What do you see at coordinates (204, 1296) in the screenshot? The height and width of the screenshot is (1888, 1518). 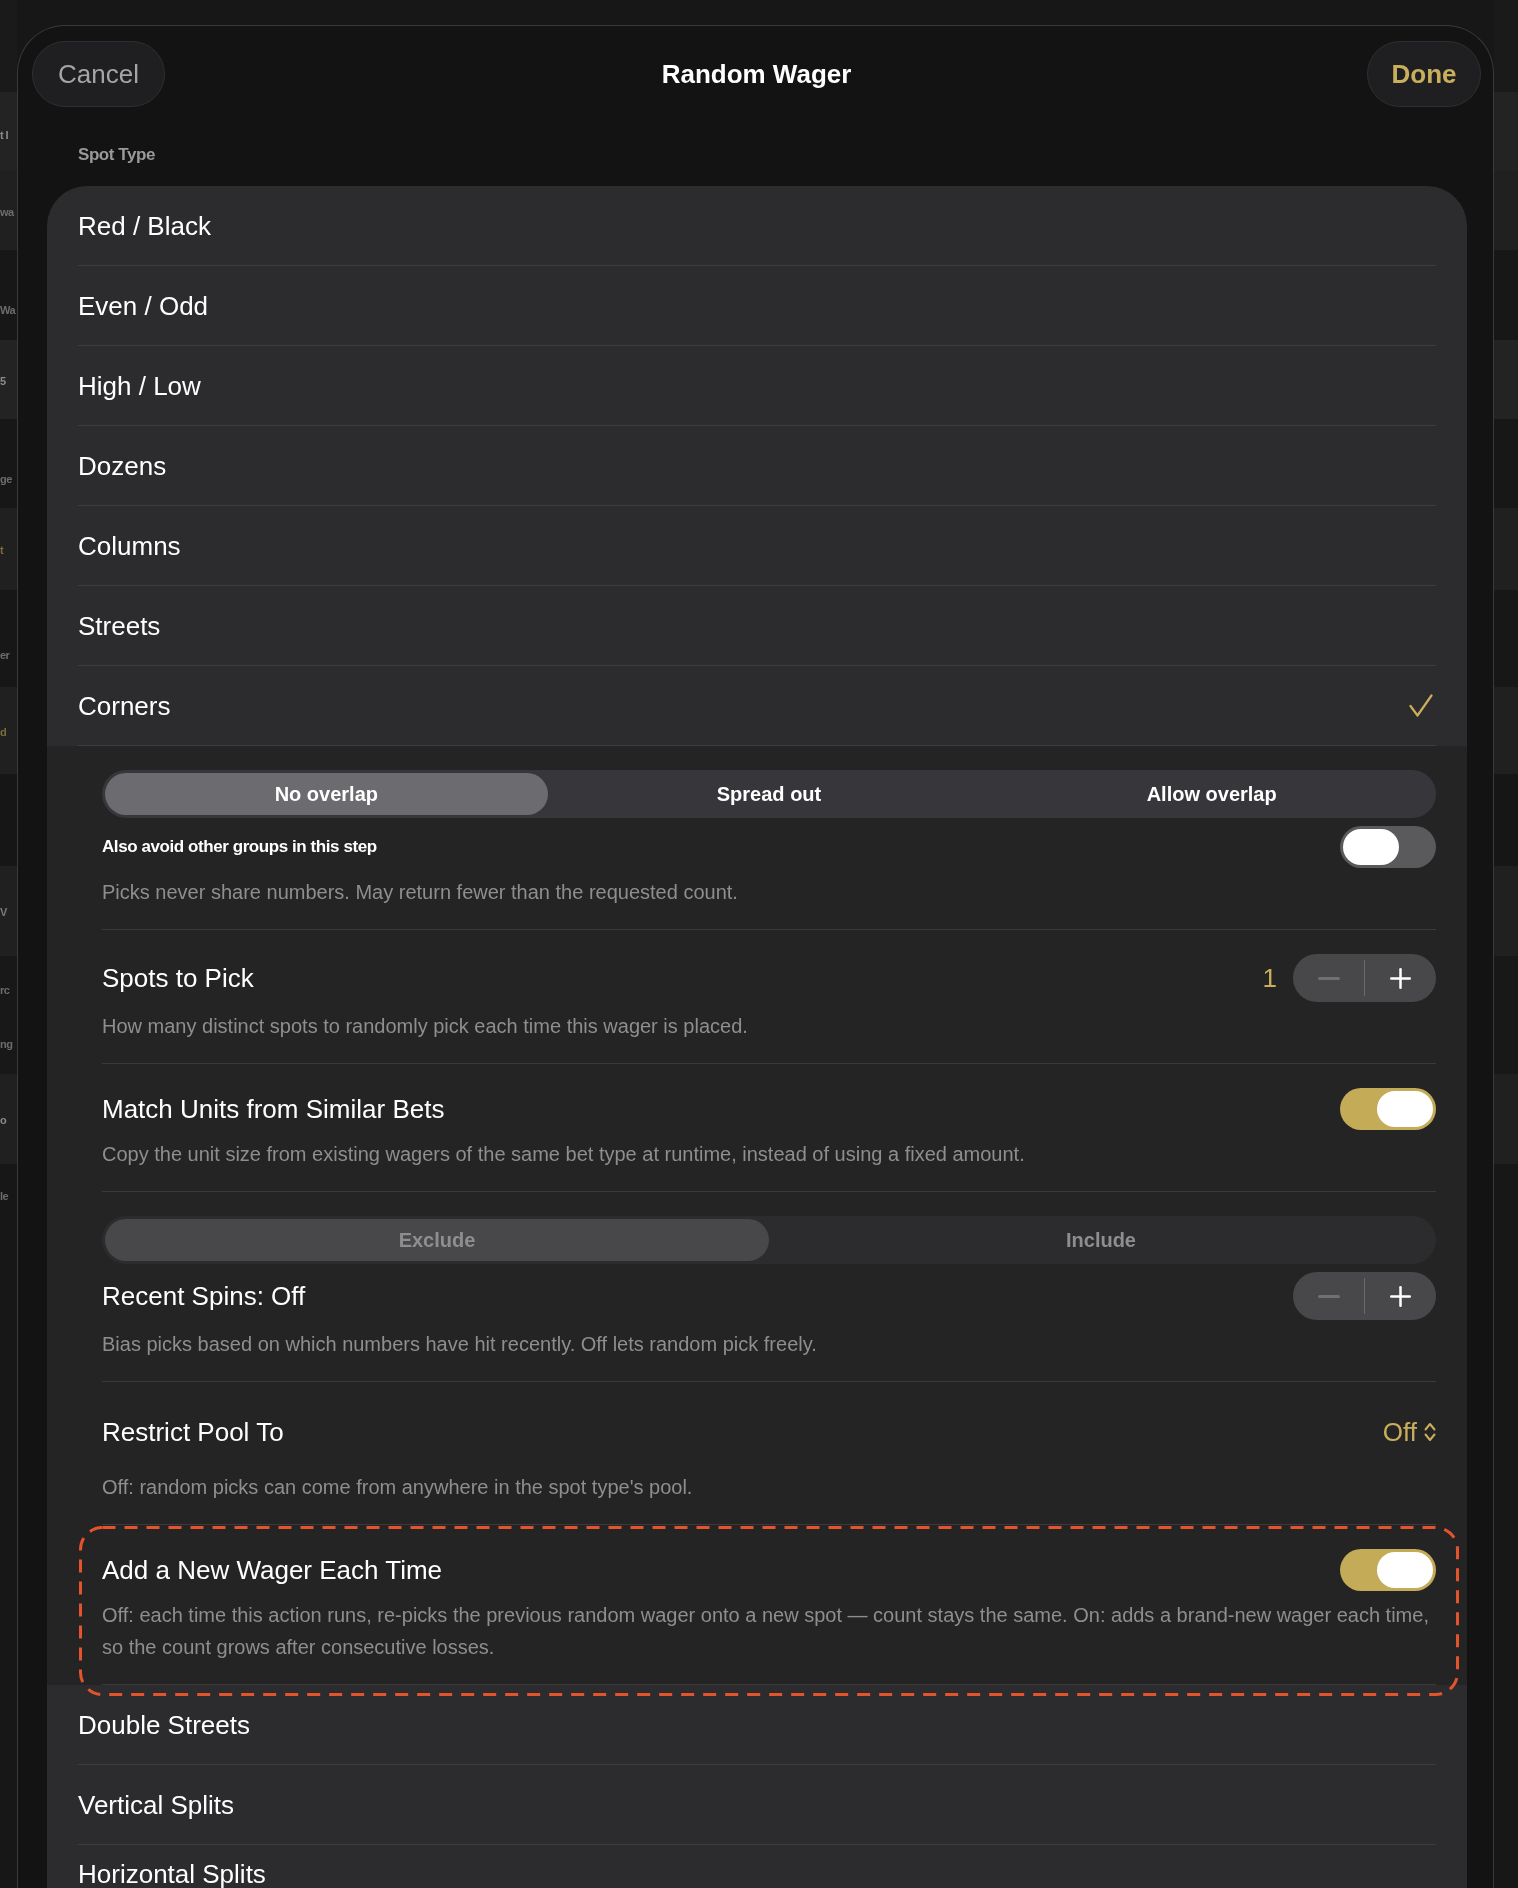 I see `option-title: Recent Spins: Off` at bounding box center [204, 1296].